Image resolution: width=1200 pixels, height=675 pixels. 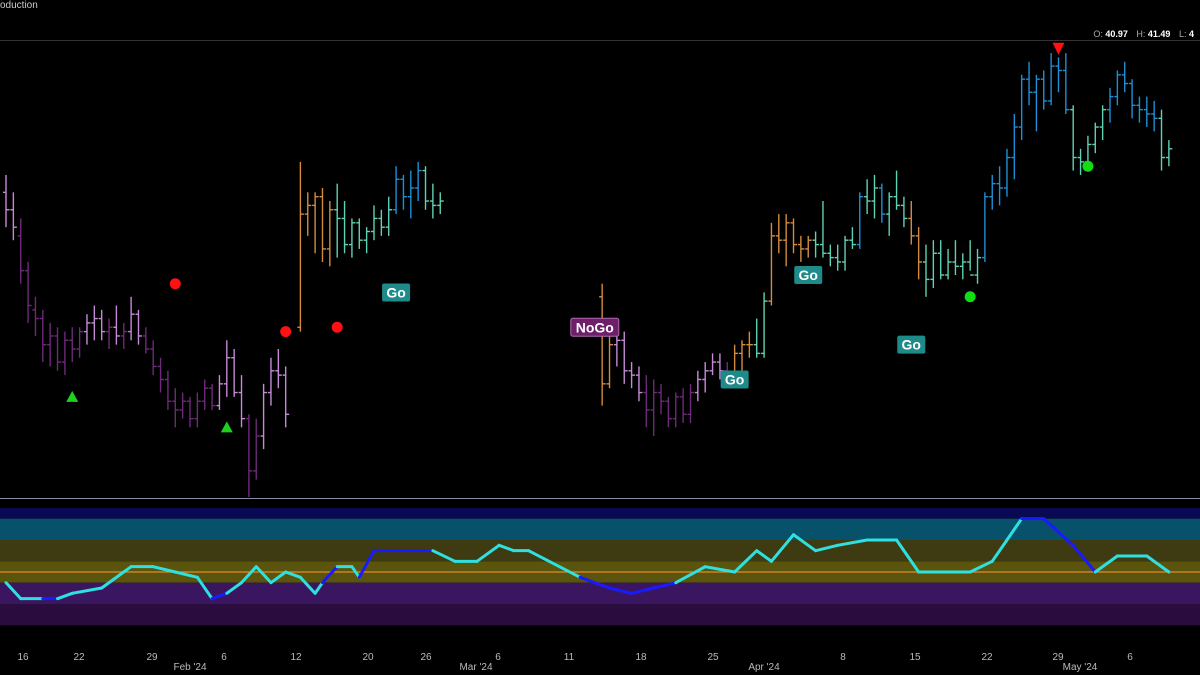 What do you see at coordinates (368, 657) in the screenshot?
I see `x-tick-label: 20` at bounding box center [368, 657].